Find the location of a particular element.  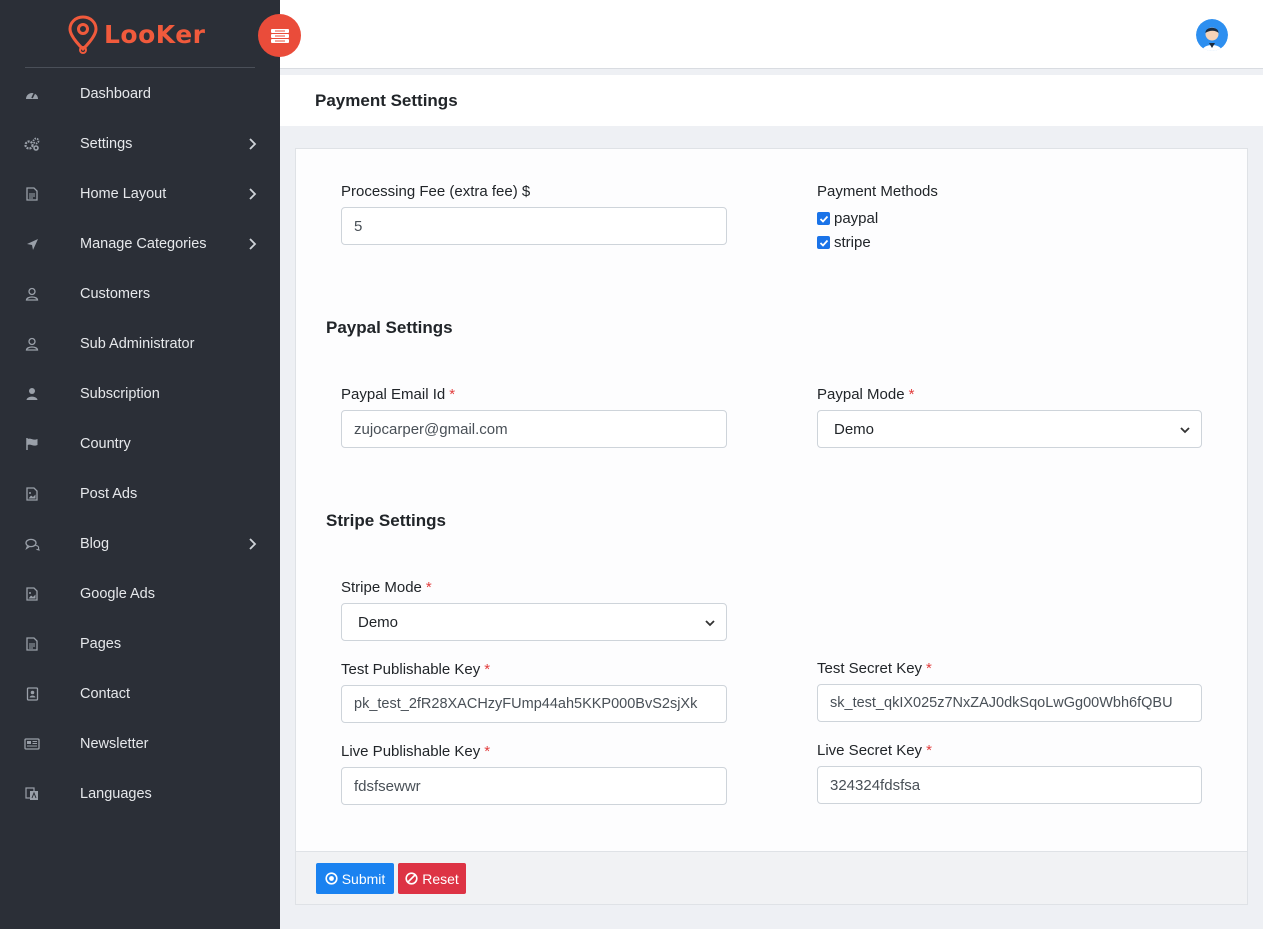

menu-toggle-icon is located at coordinates (279, 35).